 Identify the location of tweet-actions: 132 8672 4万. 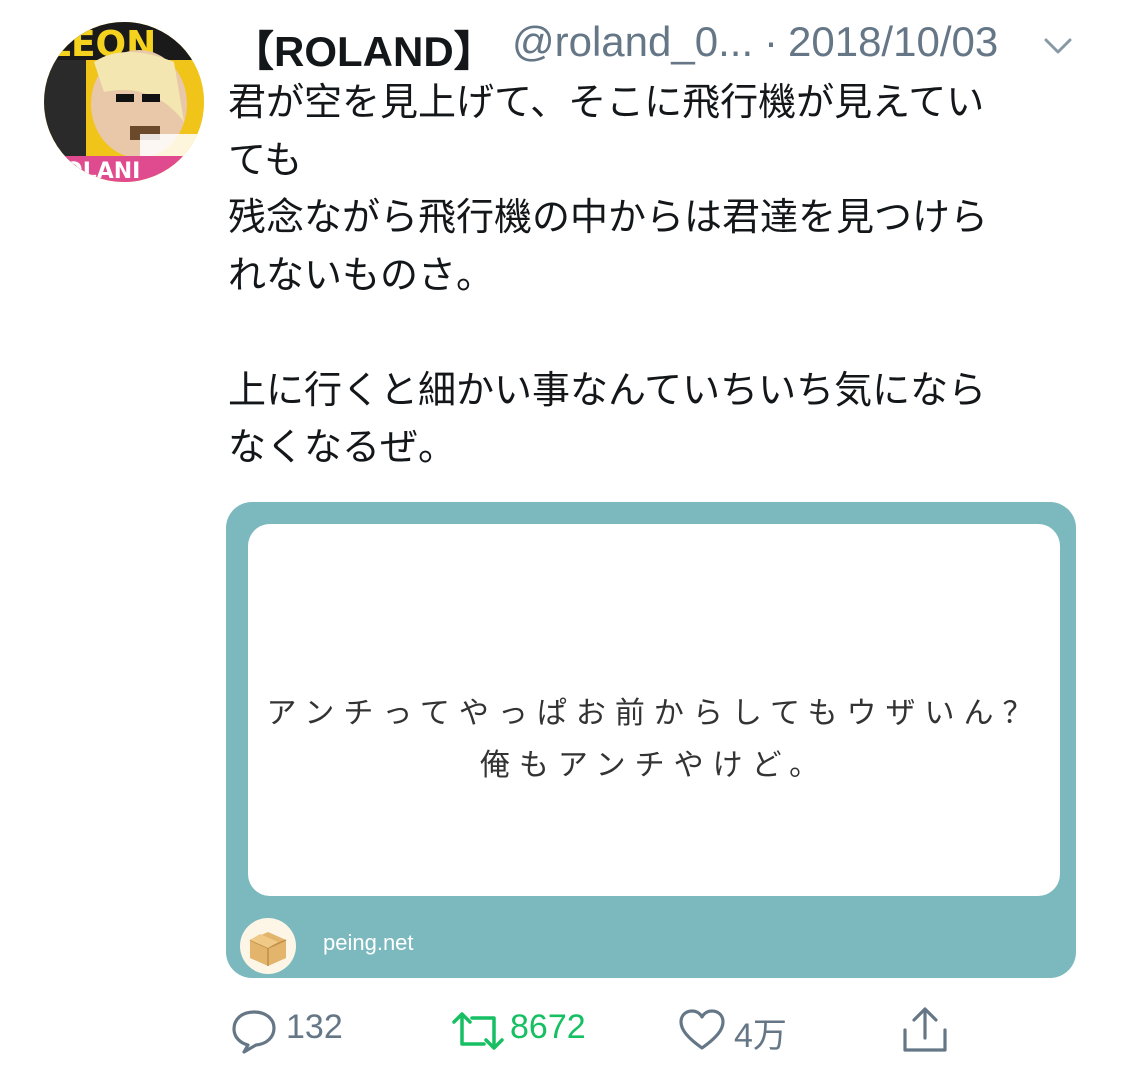
(562, 1030).